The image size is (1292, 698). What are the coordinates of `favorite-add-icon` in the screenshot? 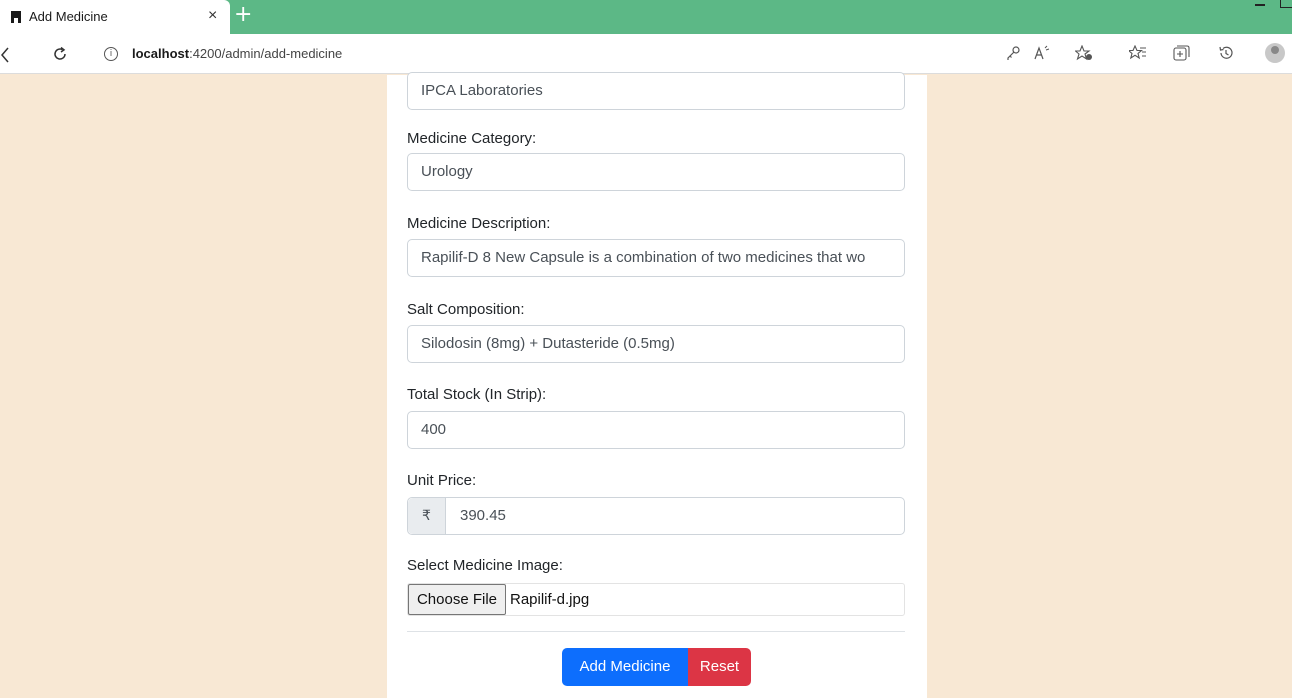 It's located at (1084, 53).